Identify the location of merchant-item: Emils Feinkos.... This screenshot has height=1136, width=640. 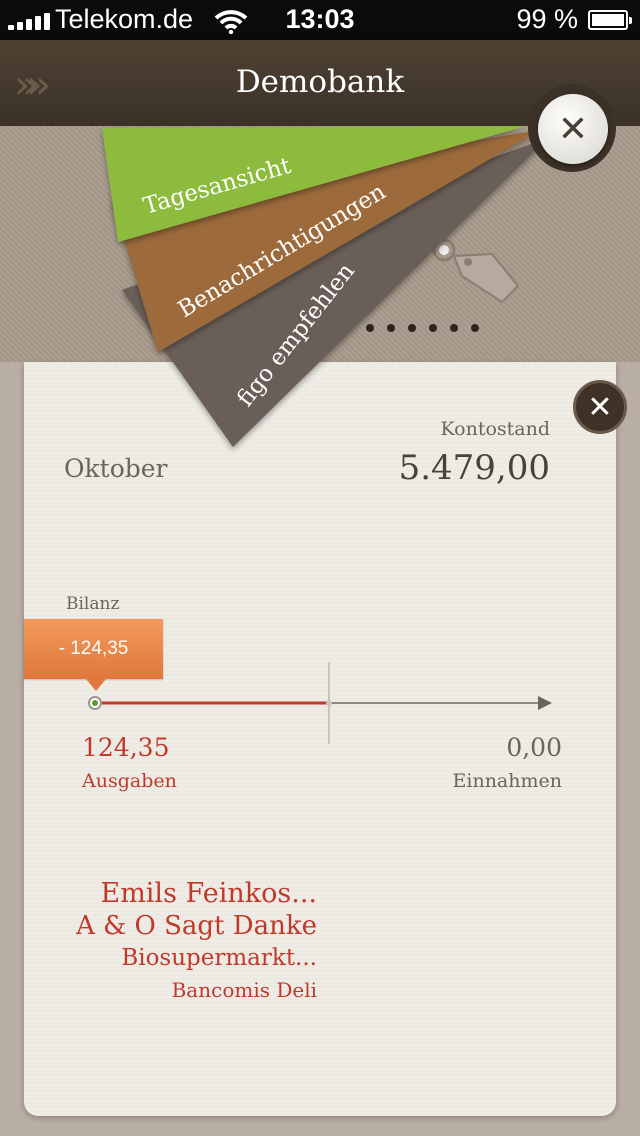
(158, 894).